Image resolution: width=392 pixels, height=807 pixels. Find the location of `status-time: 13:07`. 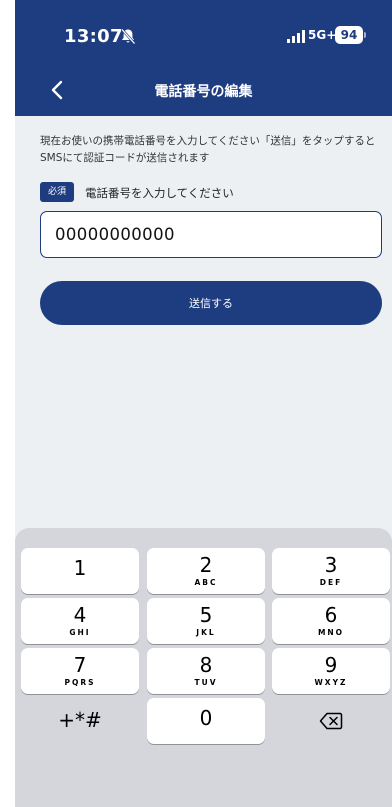

status-time: 13:07 is located at coordinates (93, 36).